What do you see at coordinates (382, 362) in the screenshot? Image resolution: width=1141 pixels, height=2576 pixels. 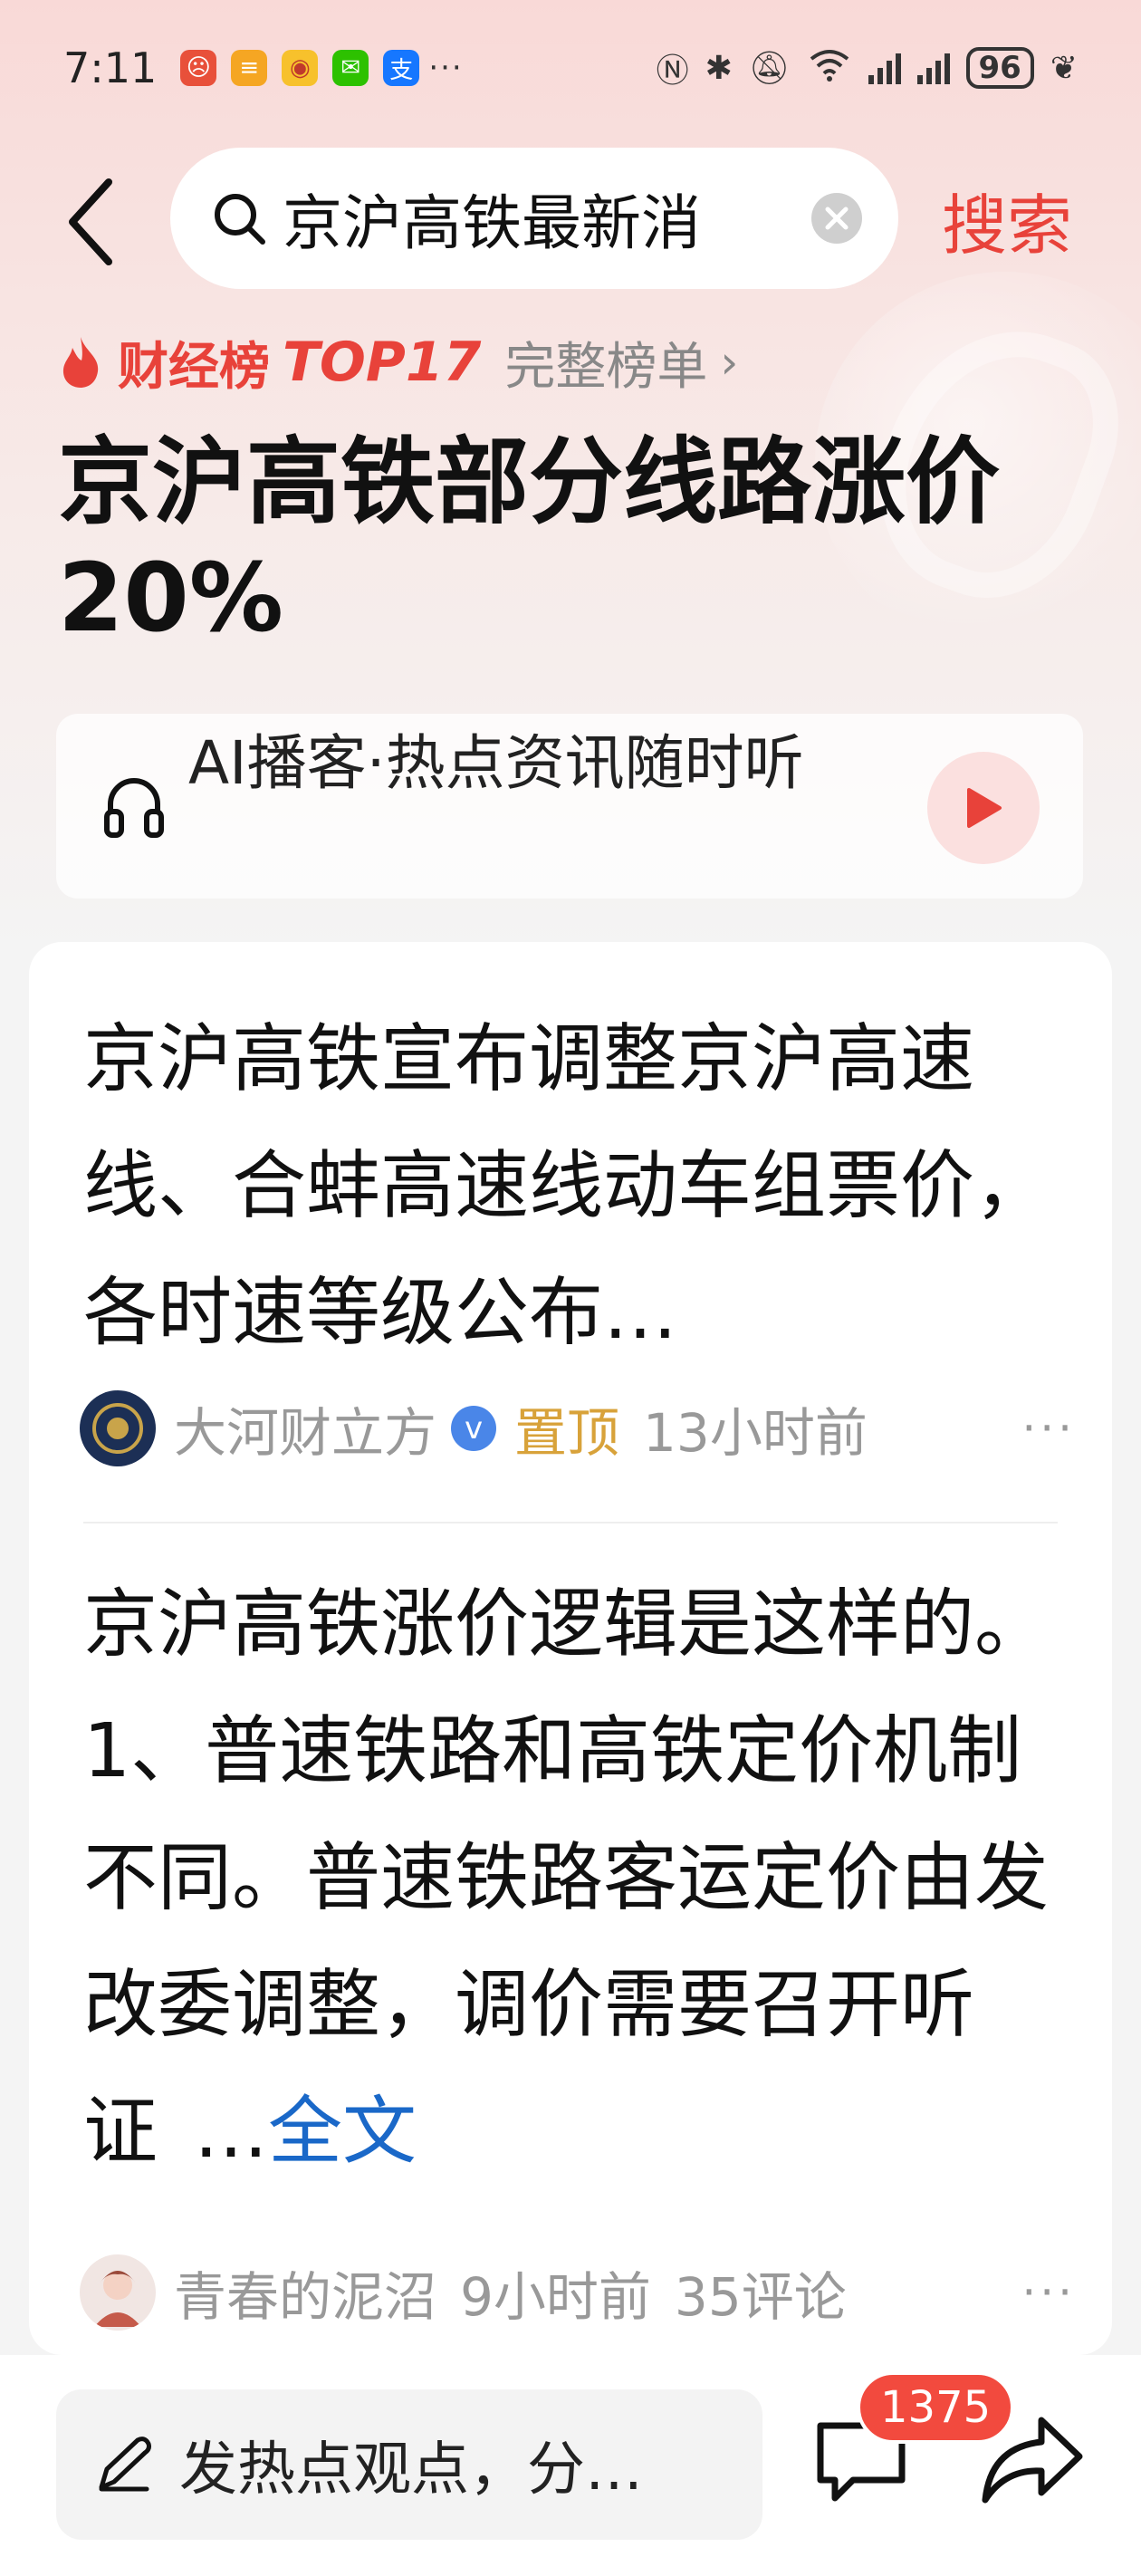 I see `rank-position: TOP17` at bounding box center [382, 362].